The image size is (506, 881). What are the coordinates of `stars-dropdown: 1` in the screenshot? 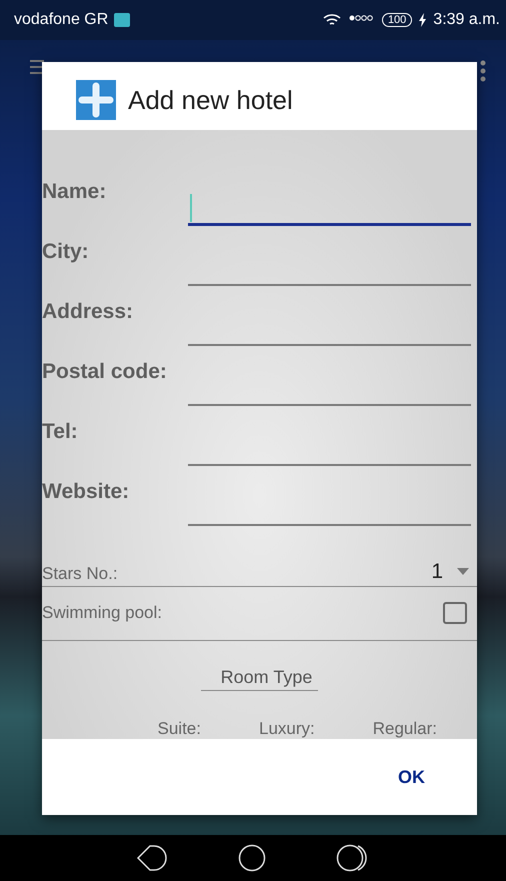 It's located at (454, 572).